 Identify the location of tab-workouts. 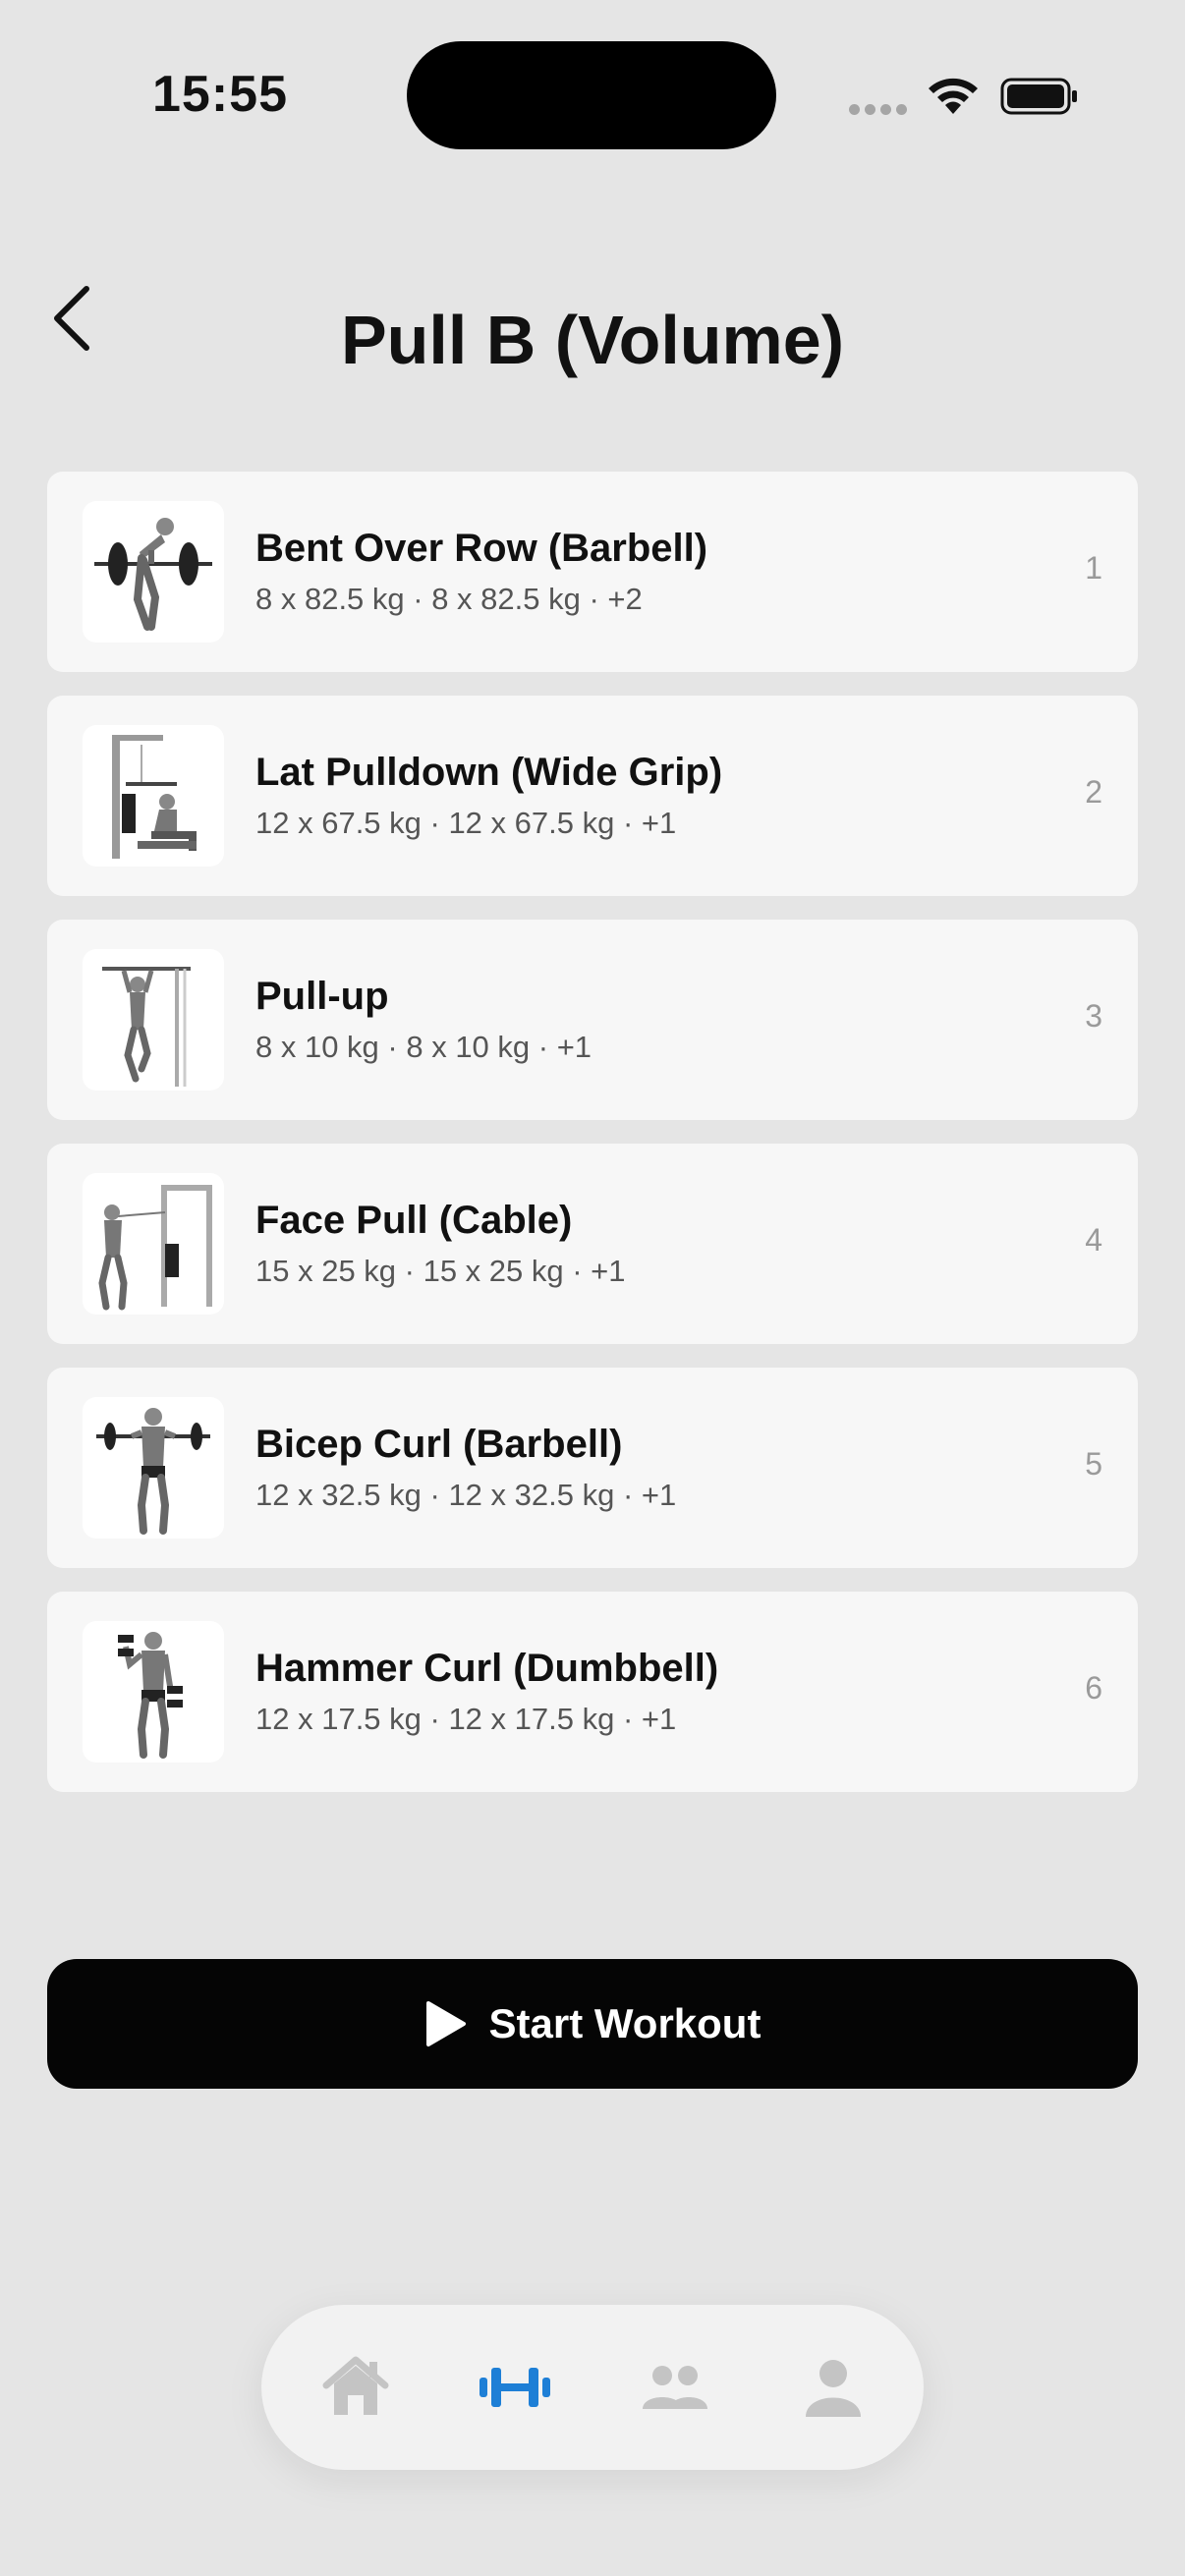
(515, 2387).